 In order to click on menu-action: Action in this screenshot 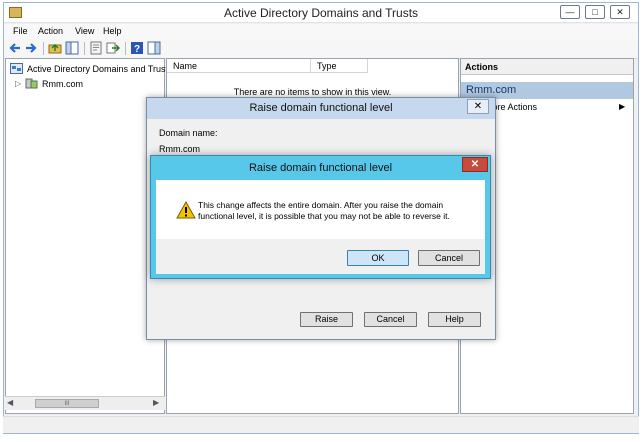, I will do `click(50, 31)`.